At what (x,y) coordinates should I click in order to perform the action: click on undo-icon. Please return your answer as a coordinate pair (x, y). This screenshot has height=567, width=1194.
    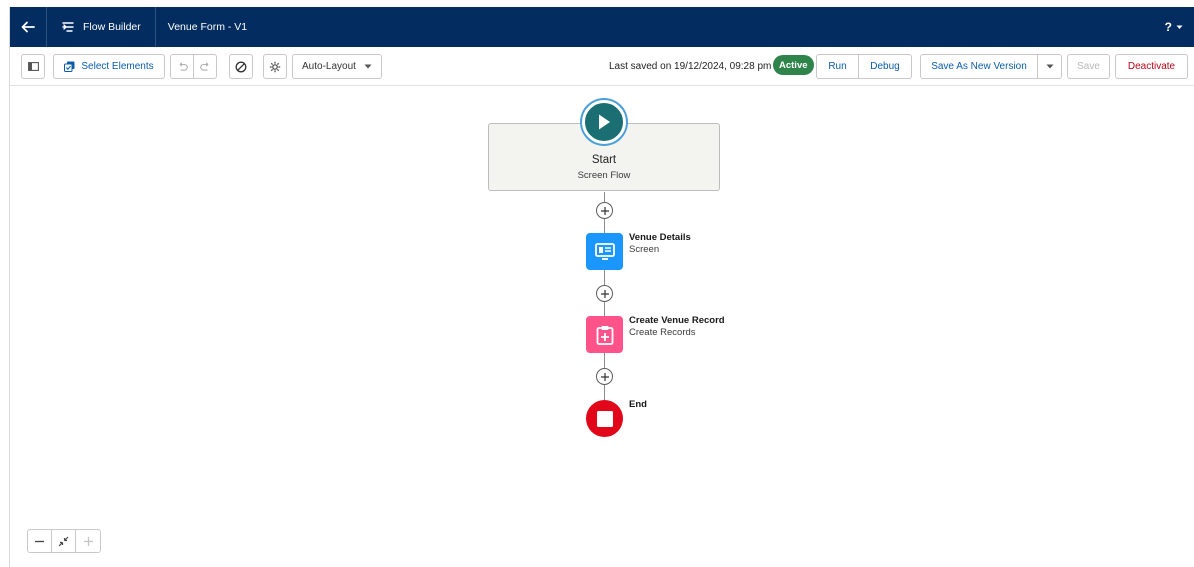
    Looking at the image, I should click on (183, 66).